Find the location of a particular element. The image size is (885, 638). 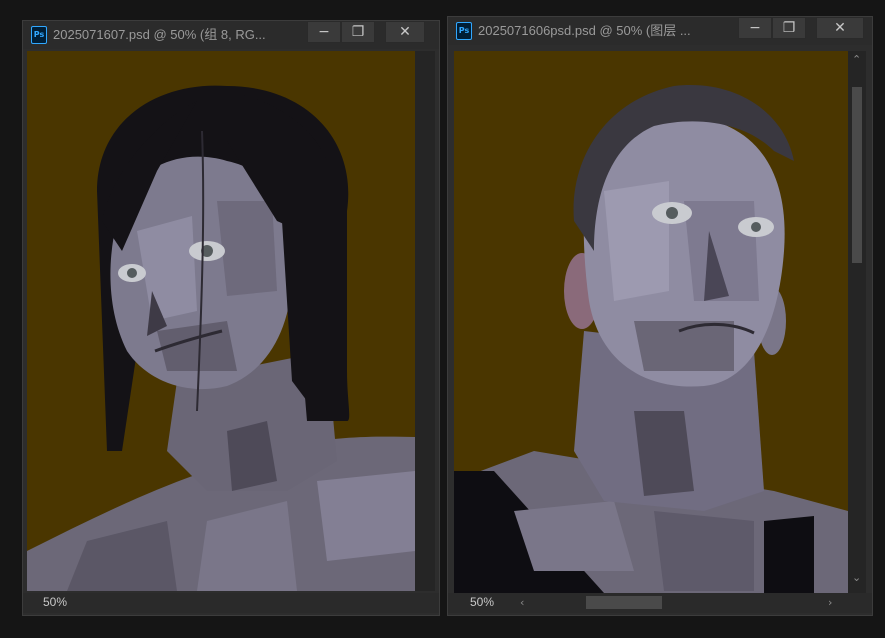

vertical-scroll-thumb is located at coordinates (857, 175).